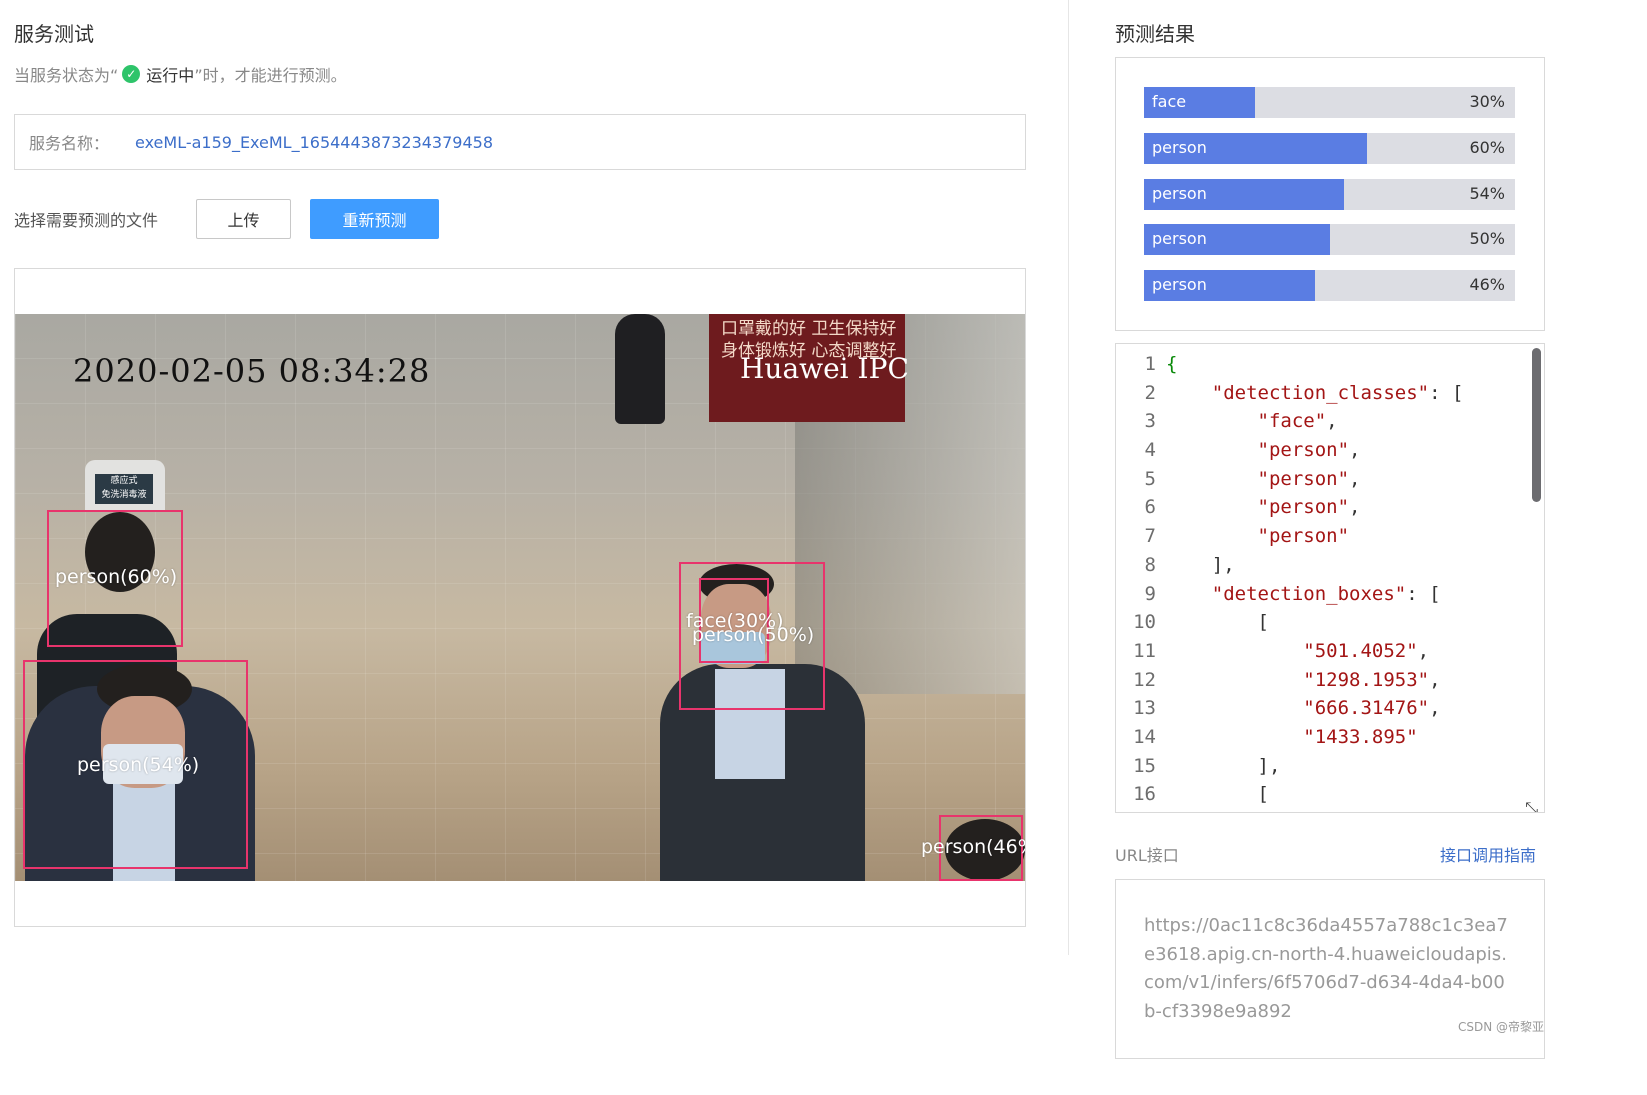 The height and width of the screenshot is (1095, 1647). What do you see at coordinates (1150, 536) in the screenshot?
I see `line-number: 7` at bounding box center [1150, 536].